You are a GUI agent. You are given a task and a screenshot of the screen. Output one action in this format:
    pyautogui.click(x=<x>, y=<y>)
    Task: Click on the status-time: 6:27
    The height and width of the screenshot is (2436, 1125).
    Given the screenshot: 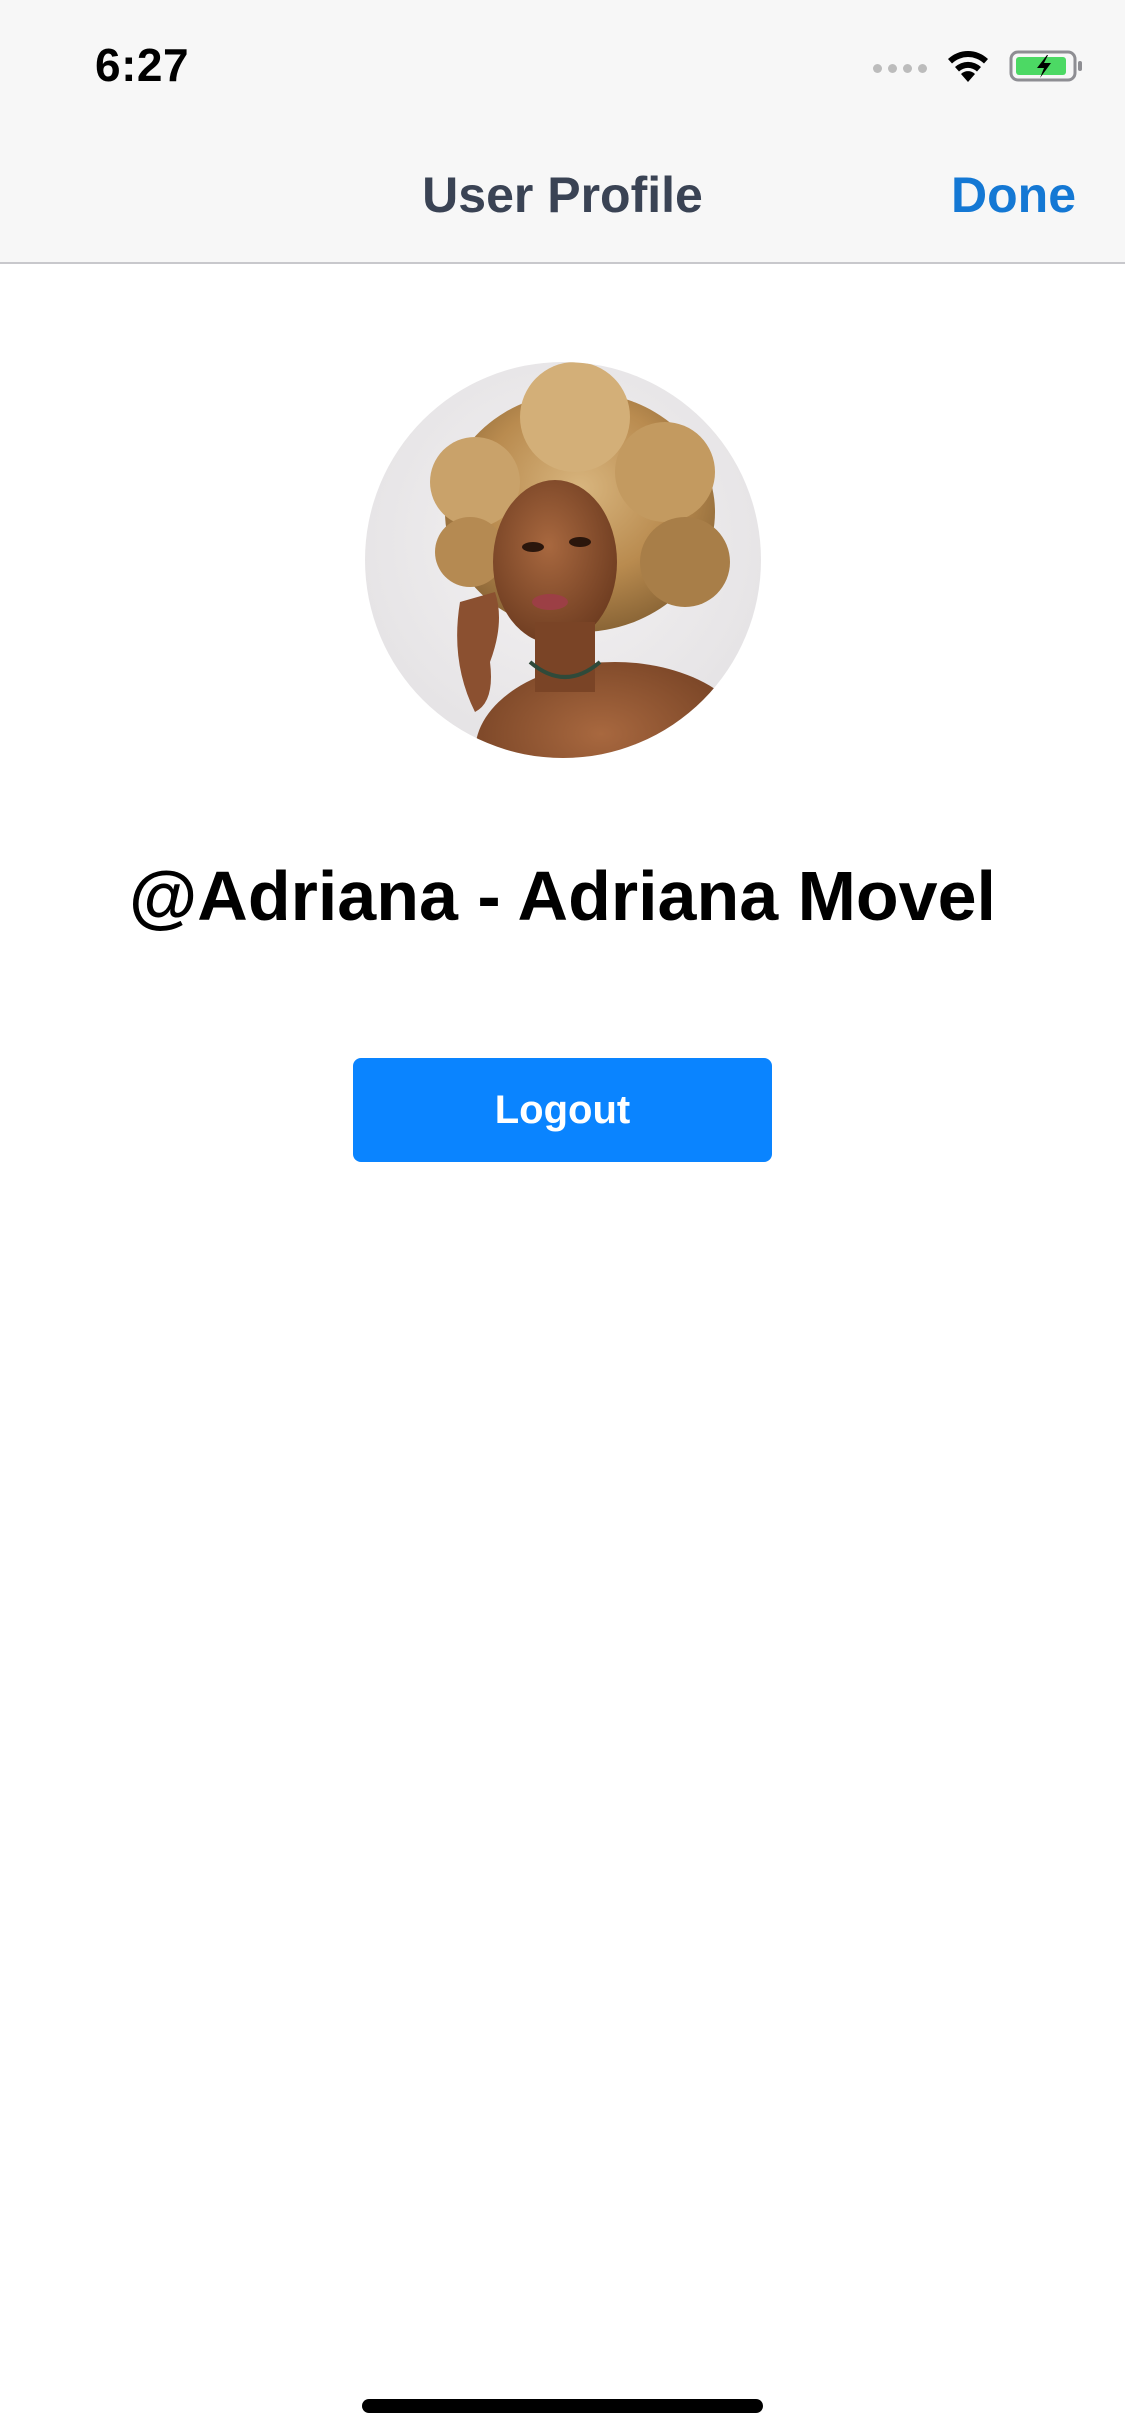 What is the action you would take?
    pyautogui.click(x=142, y=65)
    